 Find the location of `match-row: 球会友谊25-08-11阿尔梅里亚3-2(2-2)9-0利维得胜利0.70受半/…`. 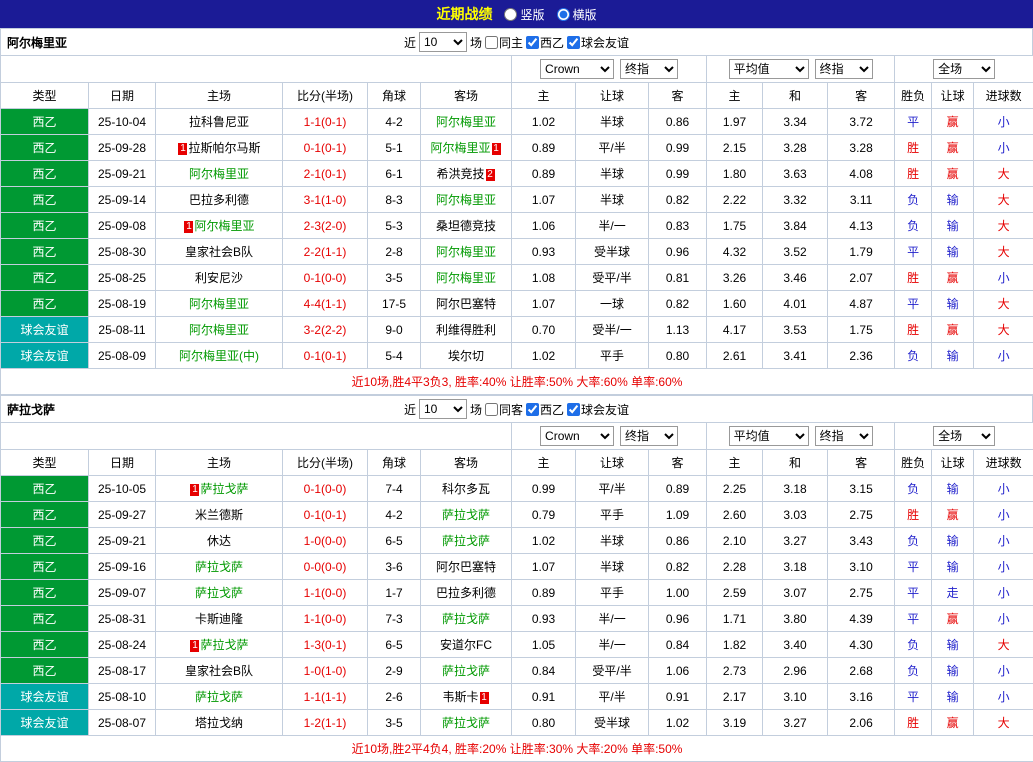

match-row: 球会友谊25-08-11阿尔梅里亚3-2(2-2)9-0利维得胜利0.70受半/… is located at coordinates (517, 330).